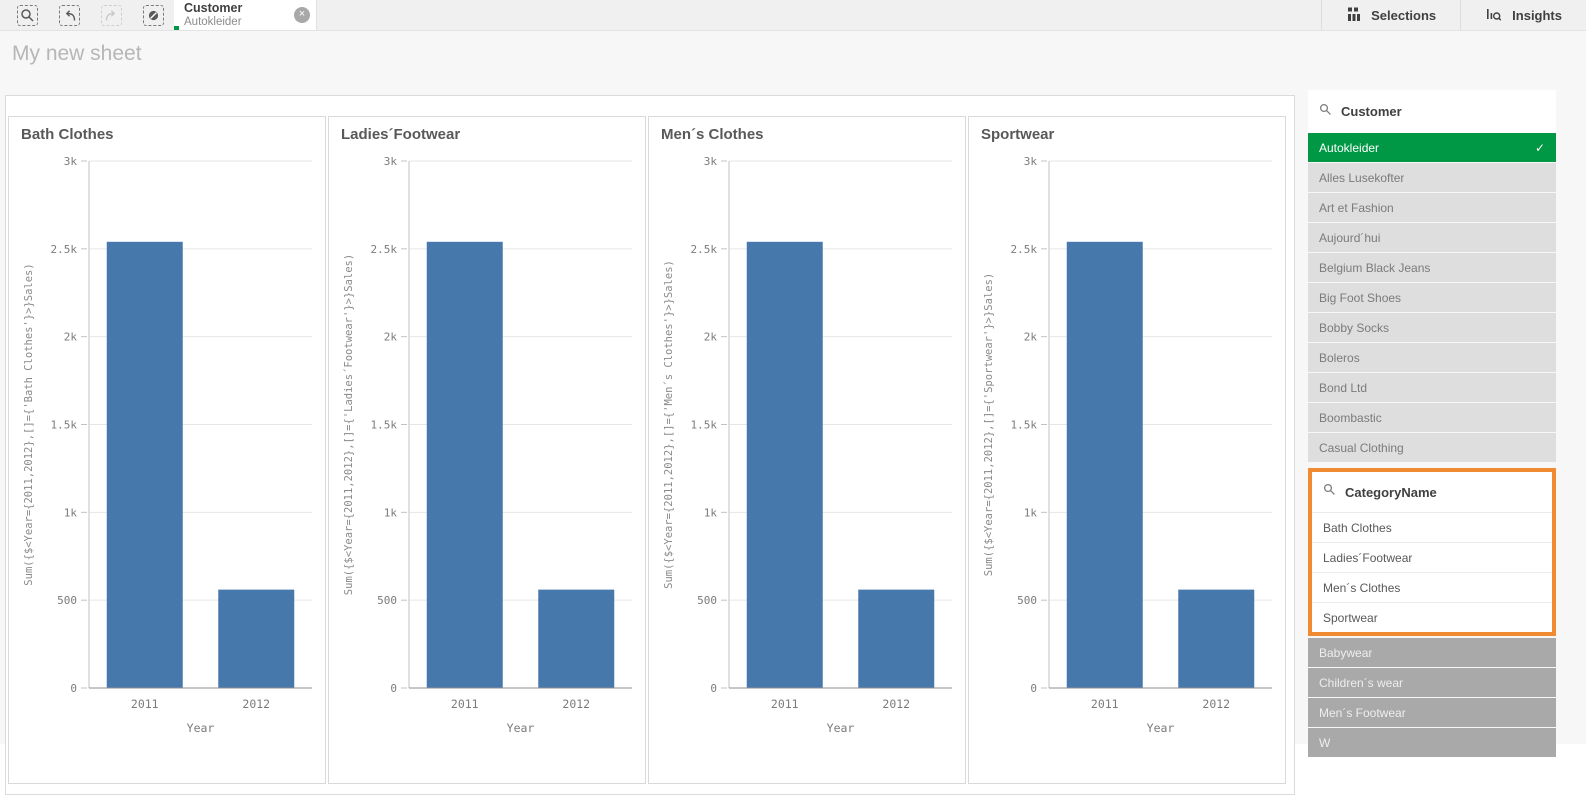 The image size is (1586, 795). Describe the element at coordinates (1325, 742) in the screenshot. I see `value-label: W` at that location.